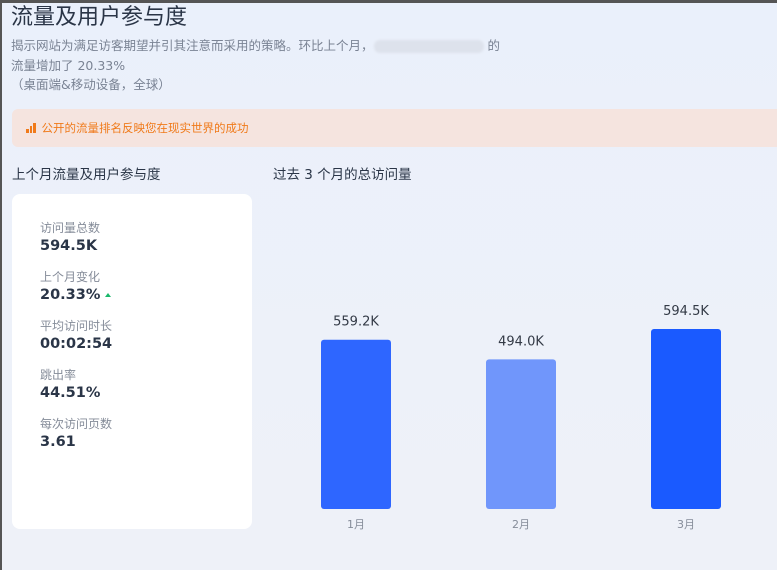  I want to click on metric-value: 00:02:54, so click(146, 344).